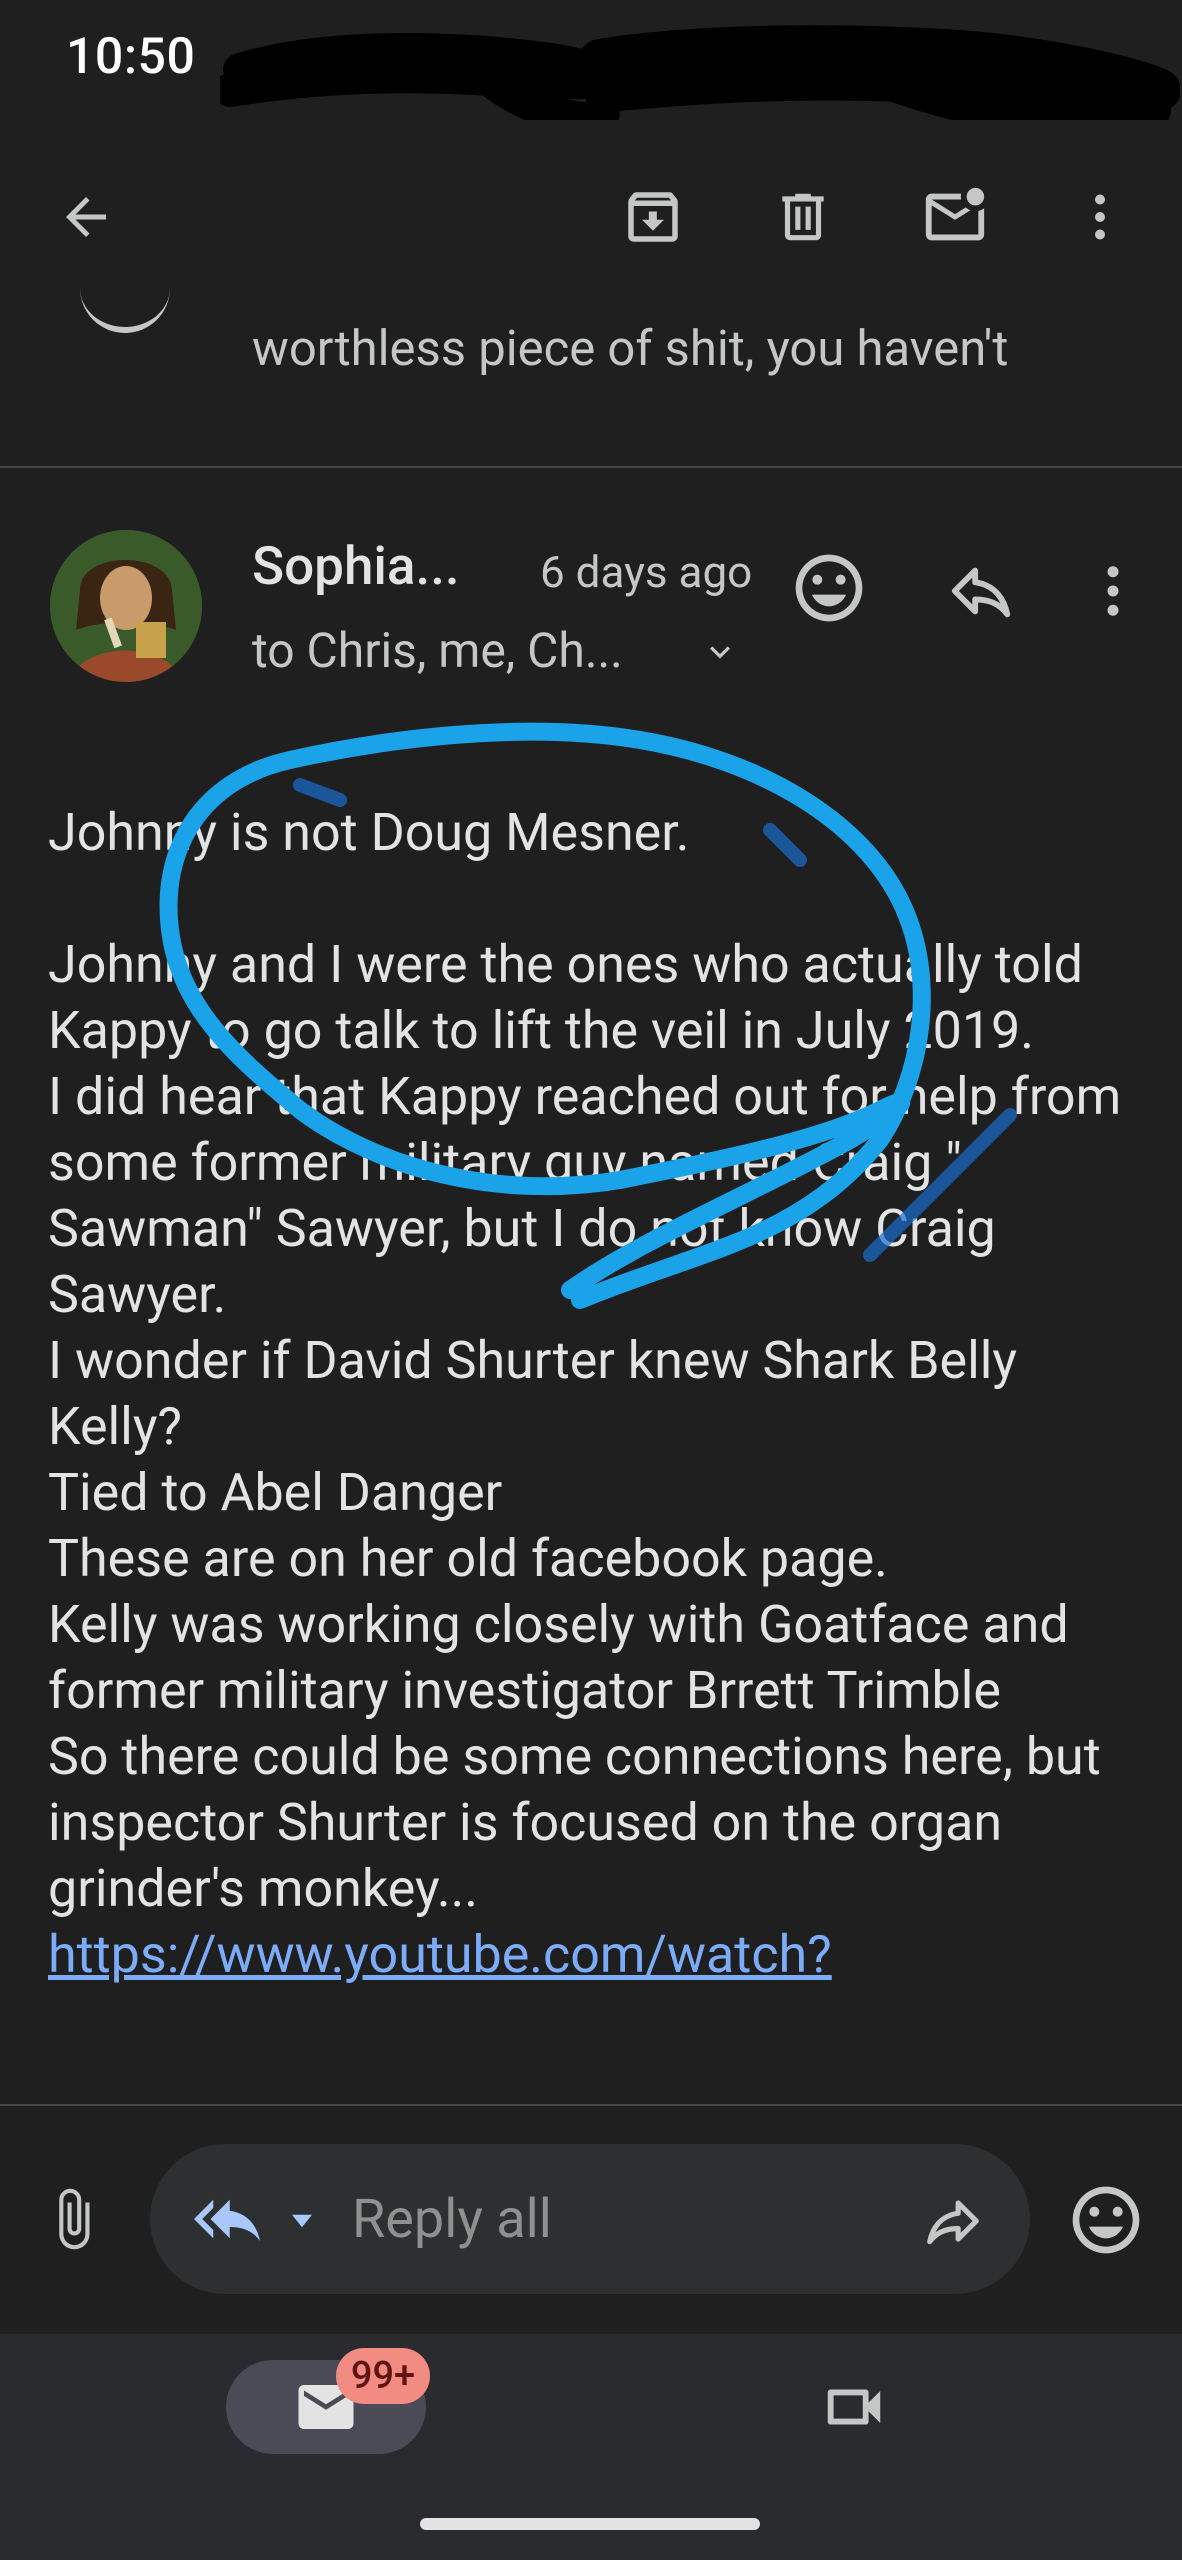 The width and height of the screenshot is (1182, 2560). Describe the element at coordinates (1100, 217) in the screenshot. I see `more-vert-icon` at that location.